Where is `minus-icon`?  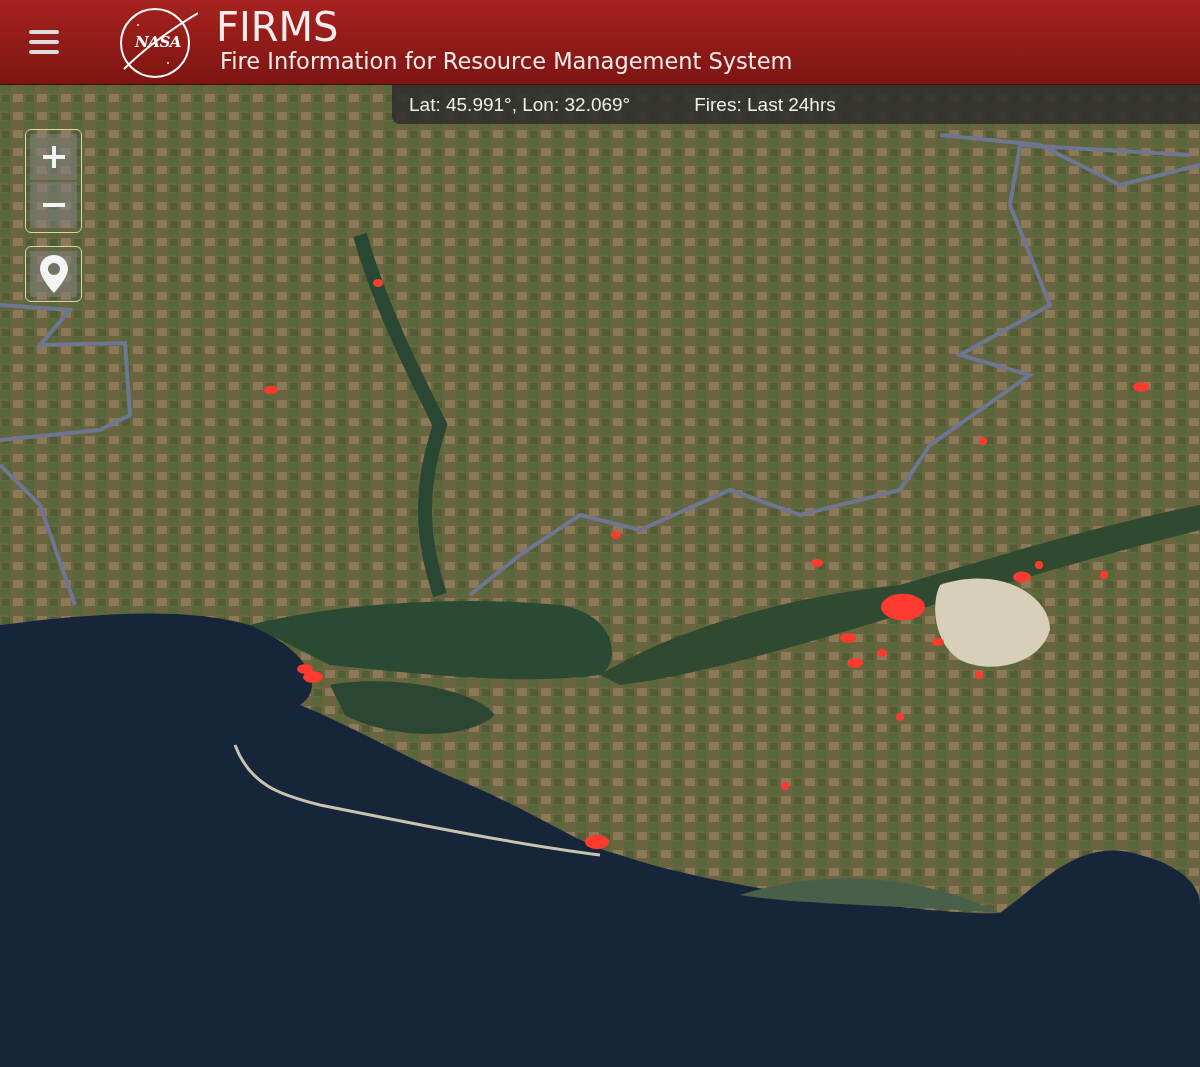
minus-icon is located at coordinates (53, 205).